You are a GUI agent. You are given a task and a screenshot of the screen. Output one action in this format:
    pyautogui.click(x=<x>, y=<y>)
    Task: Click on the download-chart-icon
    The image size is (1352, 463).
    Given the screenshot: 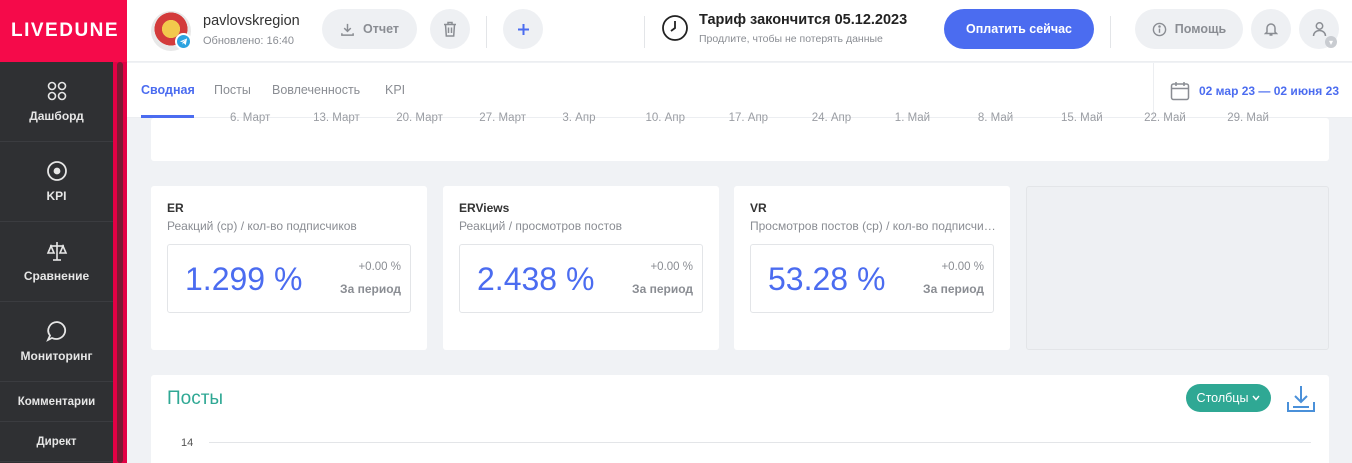 What is the action you would take?
    pyautogui.click(x=1301, y=399)
    